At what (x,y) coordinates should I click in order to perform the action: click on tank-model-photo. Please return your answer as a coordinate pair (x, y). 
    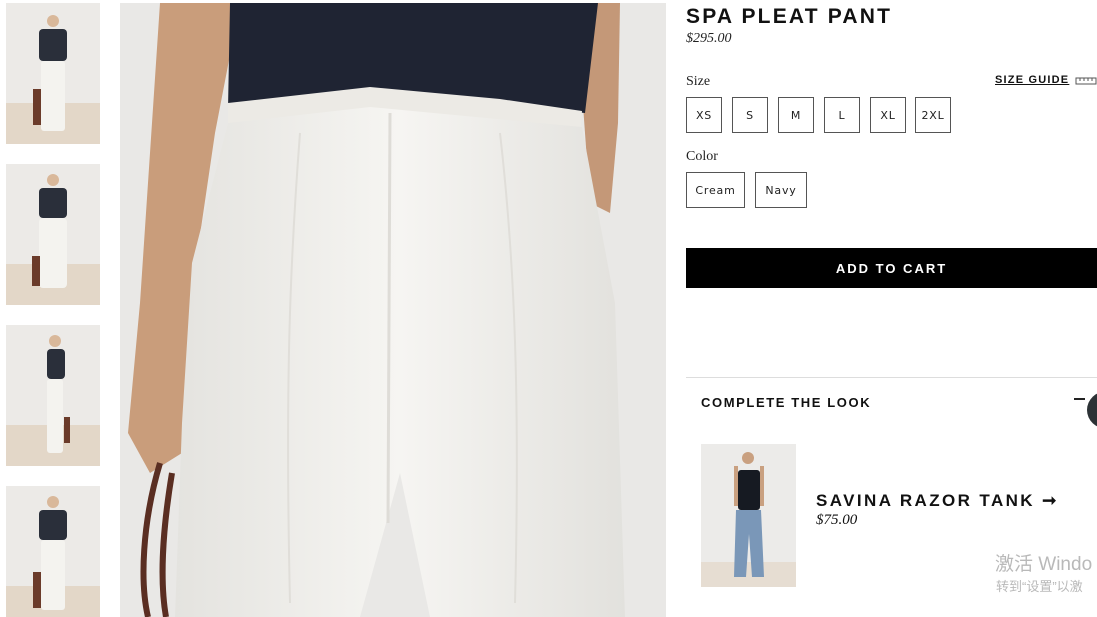
    Looking at the image, I should click on (748, 515).